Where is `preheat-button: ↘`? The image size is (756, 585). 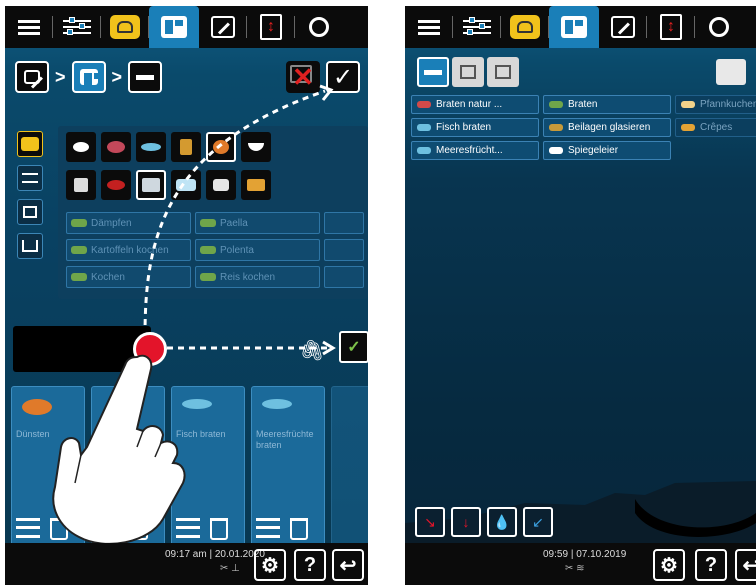
preheat-button: ↘ is located at coordinates (430, 522).